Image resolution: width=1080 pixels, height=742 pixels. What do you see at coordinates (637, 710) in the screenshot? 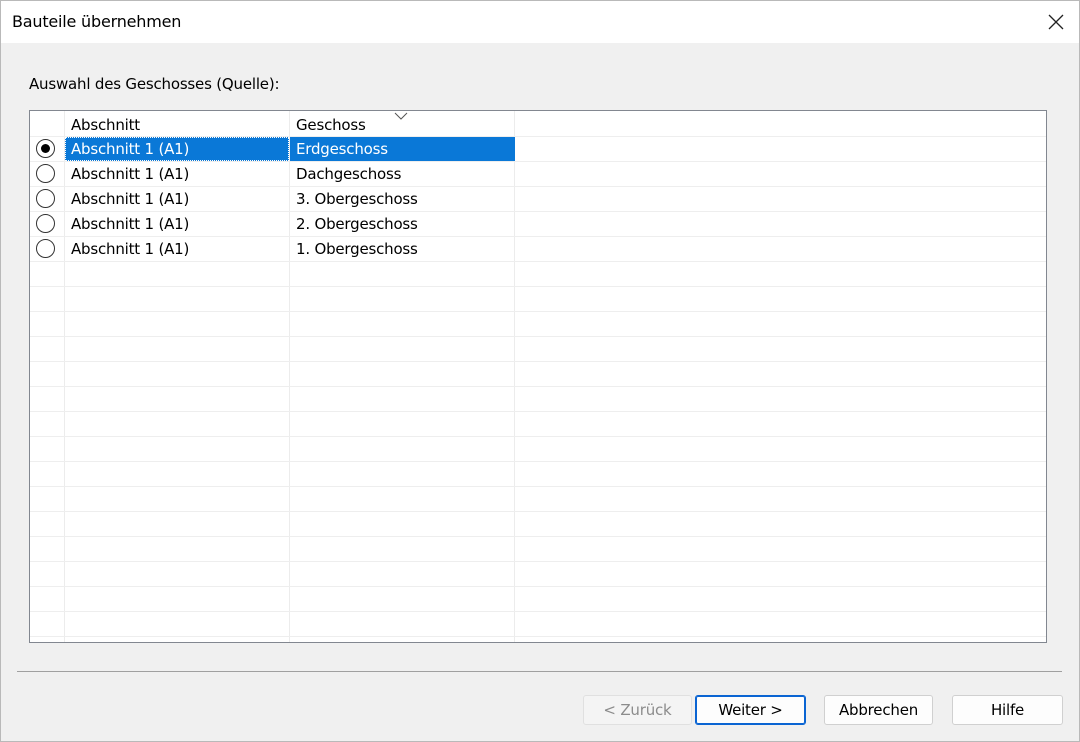
I see `back-button: < Zurück` at bounding box center [637, 710].